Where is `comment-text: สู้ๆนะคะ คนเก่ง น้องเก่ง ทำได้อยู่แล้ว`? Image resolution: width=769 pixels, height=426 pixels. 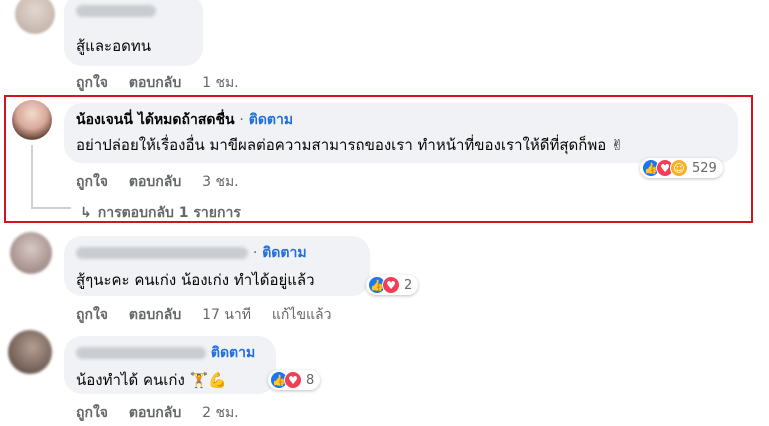
comment-text: สู้ๆนะคะ คนเก่ง น้องเก่ง ทำได้อยู่แล้ว is located at coordinates (195, 280).